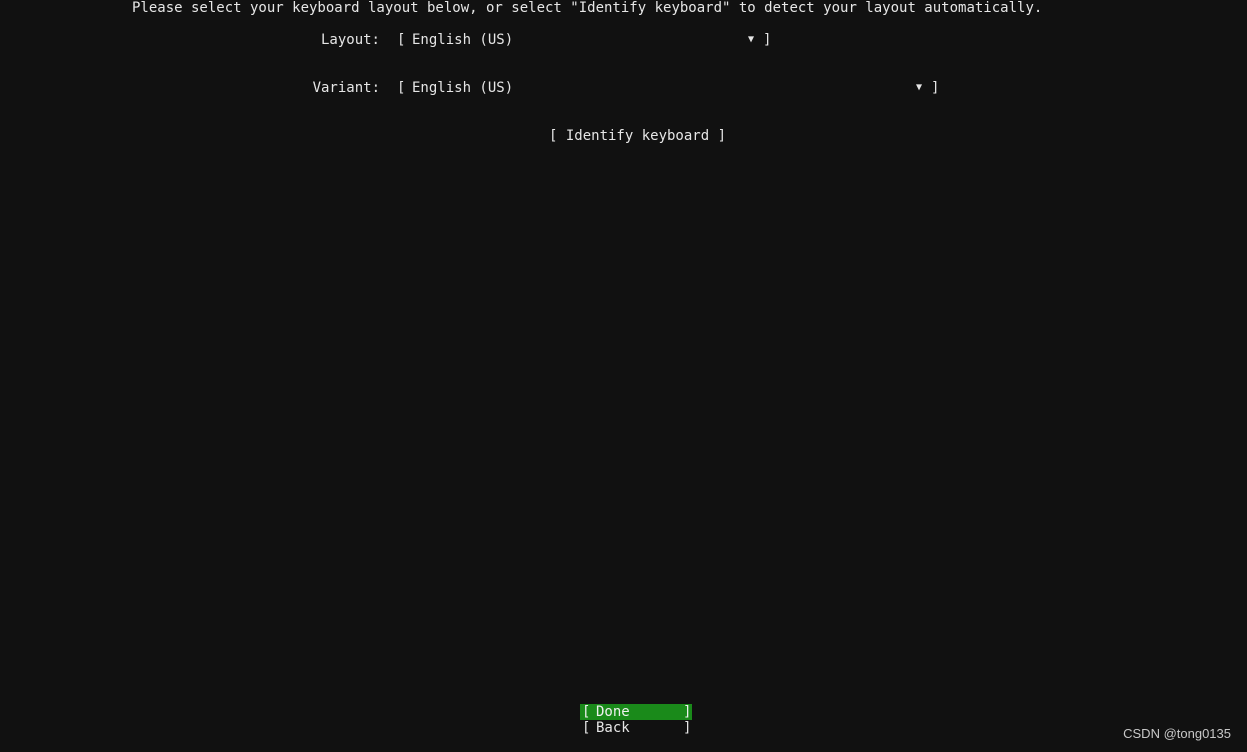  What do you see at coordinates (463, 40) in the screenshot?
I see `layout-select-value: English (US)` at bounding box center [463, 40].